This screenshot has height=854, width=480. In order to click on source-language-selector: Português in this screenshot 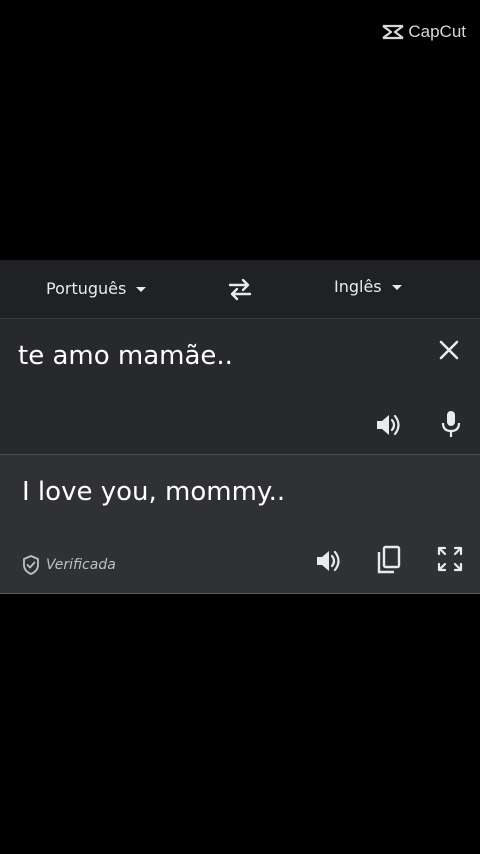, I will do `click(96, 288)`.